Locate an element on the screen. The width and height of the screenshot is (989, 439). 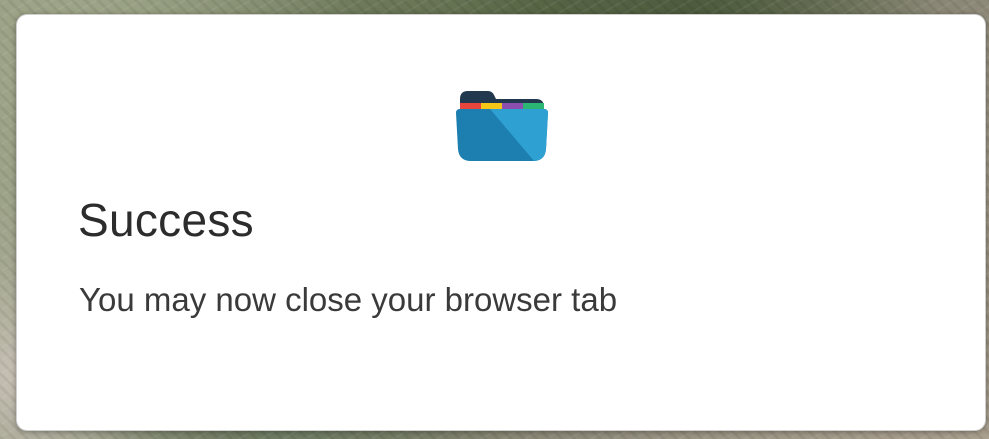
page-title: Success is located at coordinates (166, 220).